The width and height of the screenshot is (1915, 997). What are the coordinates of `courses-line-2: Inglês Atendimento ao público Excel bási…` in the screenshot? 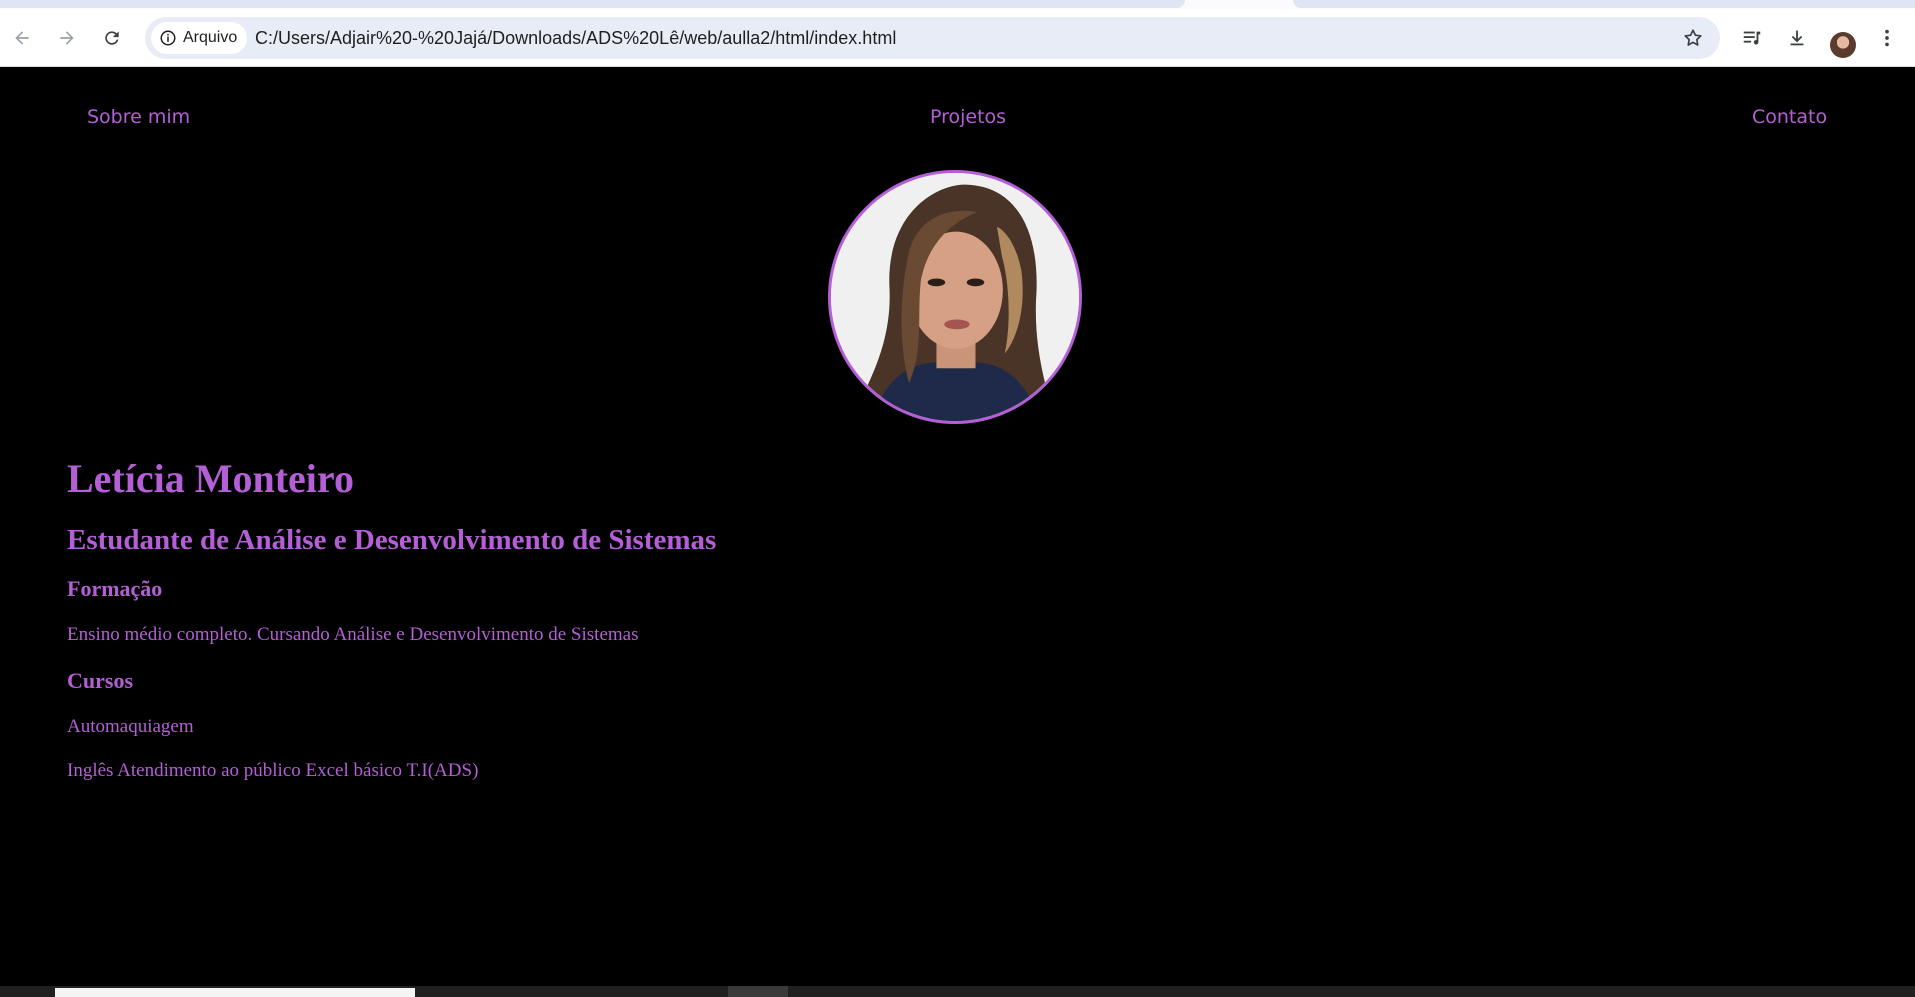 It's located at (273, 770).